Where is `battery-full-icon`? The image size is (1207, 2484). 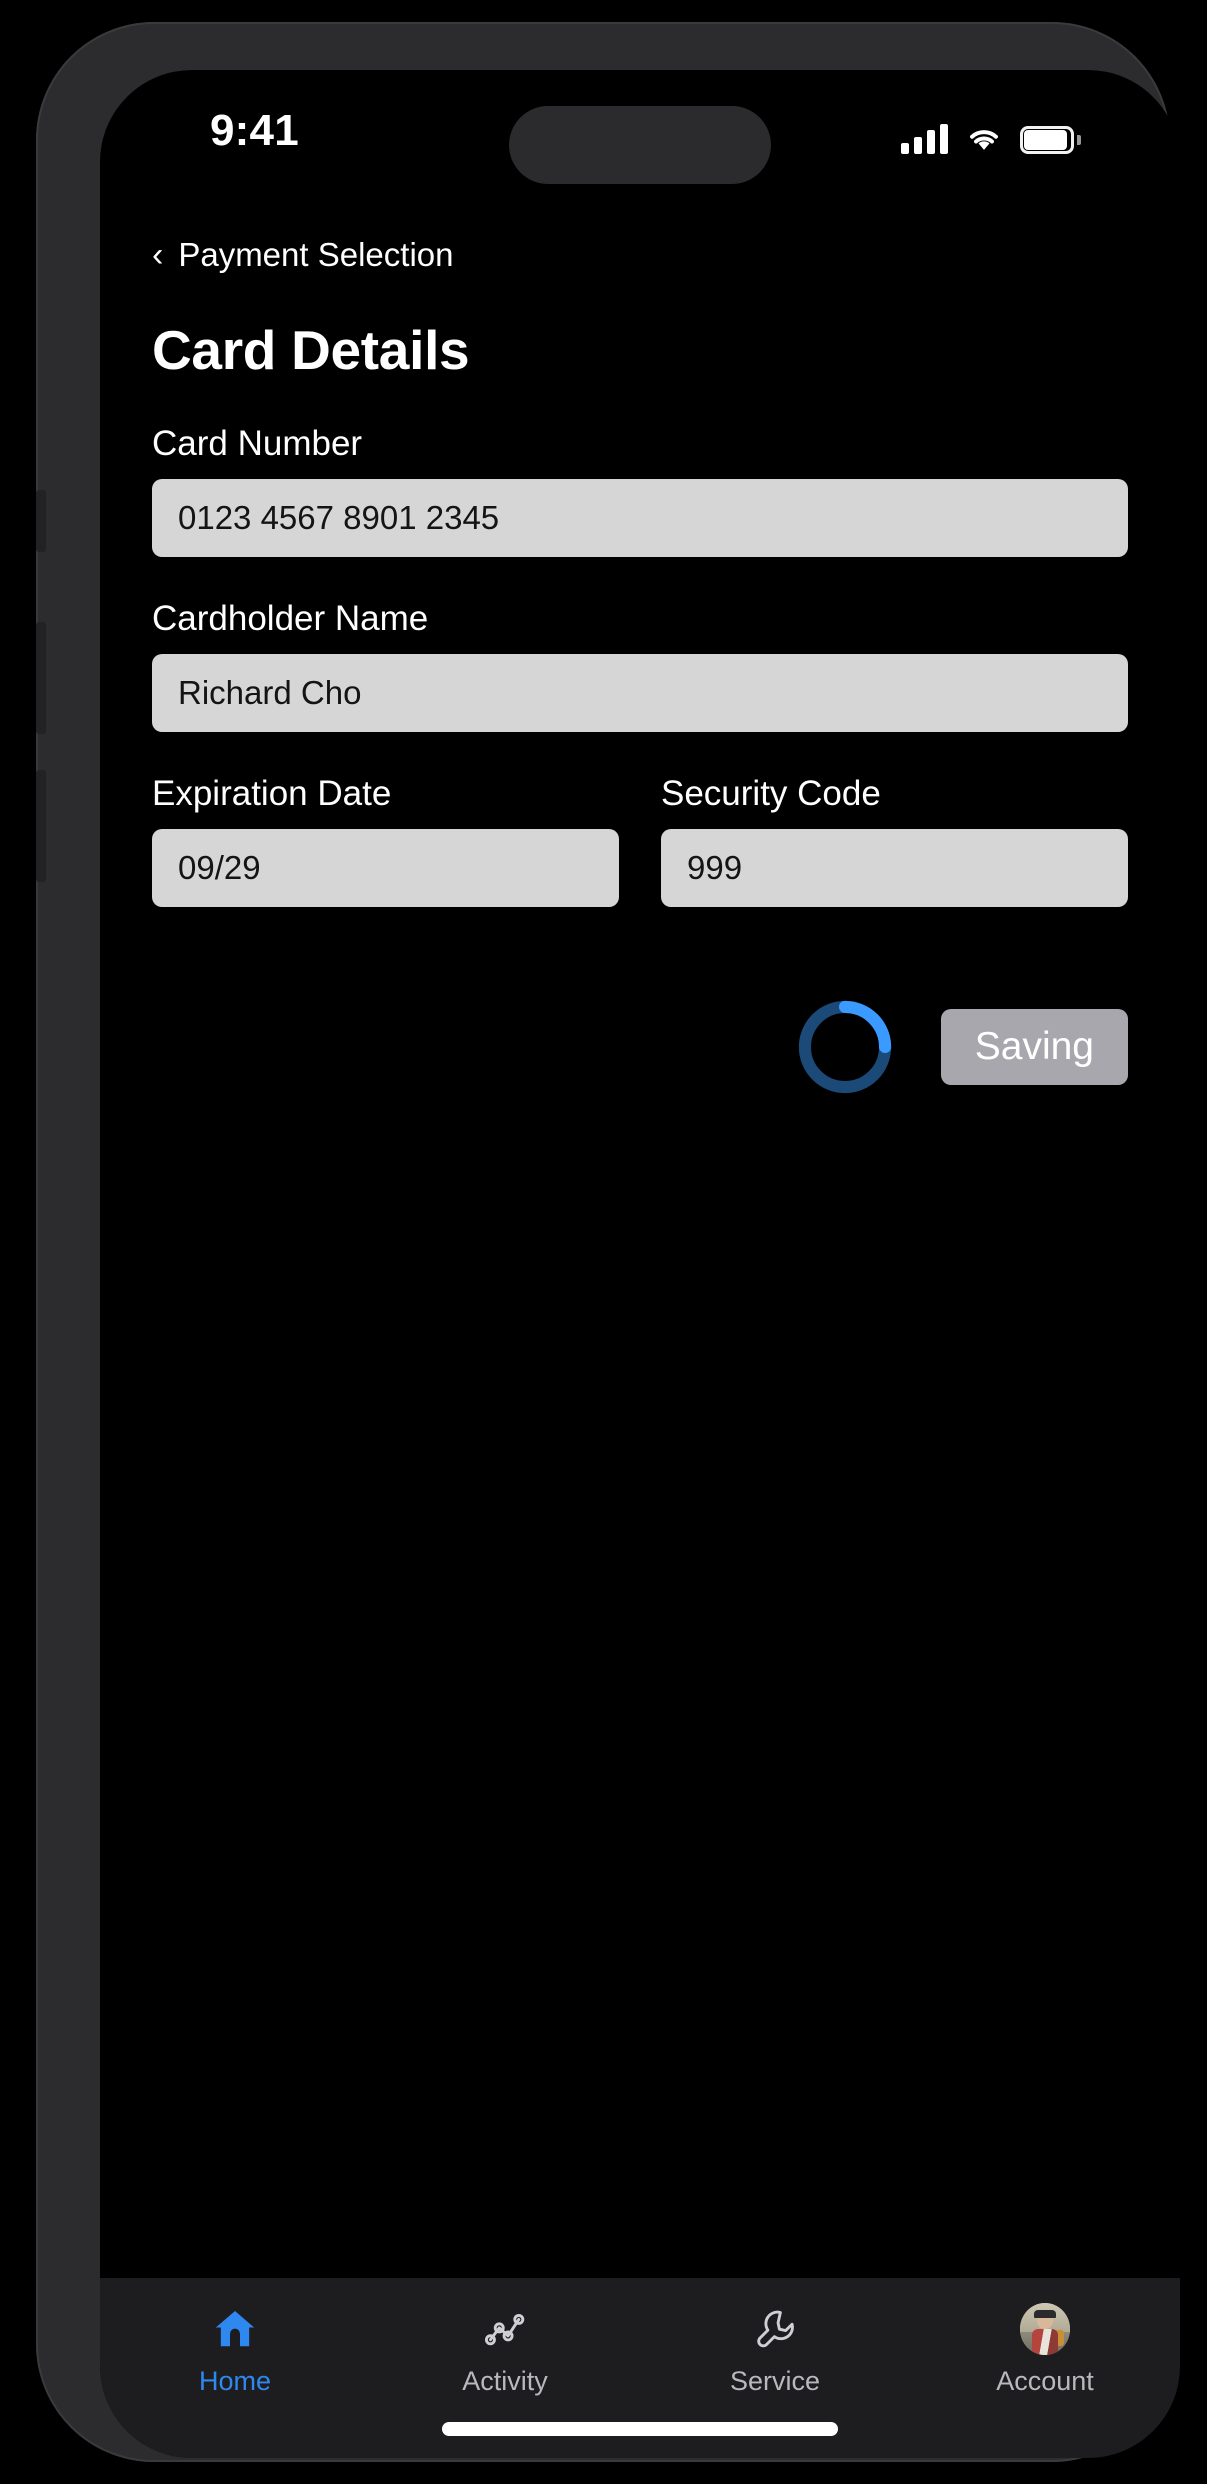
battery-full-icon is located at coordinates (1050, 140).